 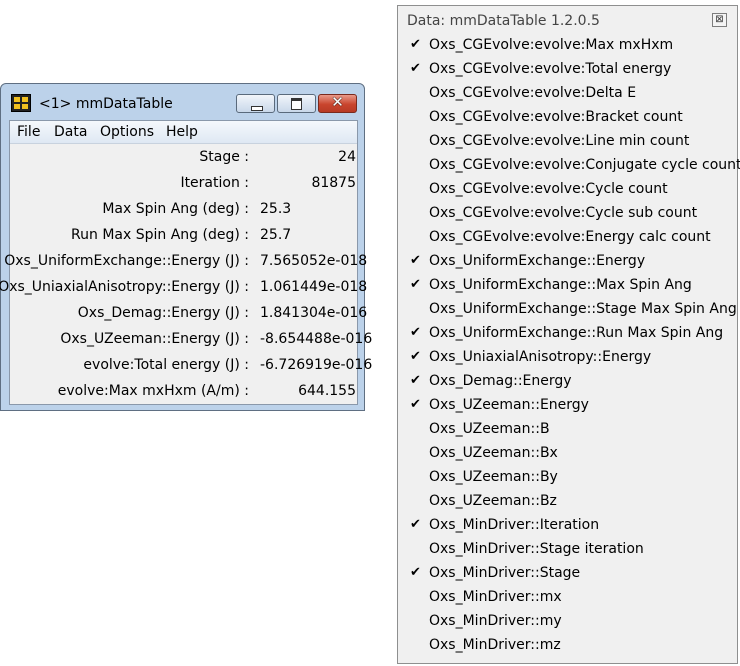 I want to click on data-item-label: Oxs_UZeeman::B, so click(x=489, y=429).